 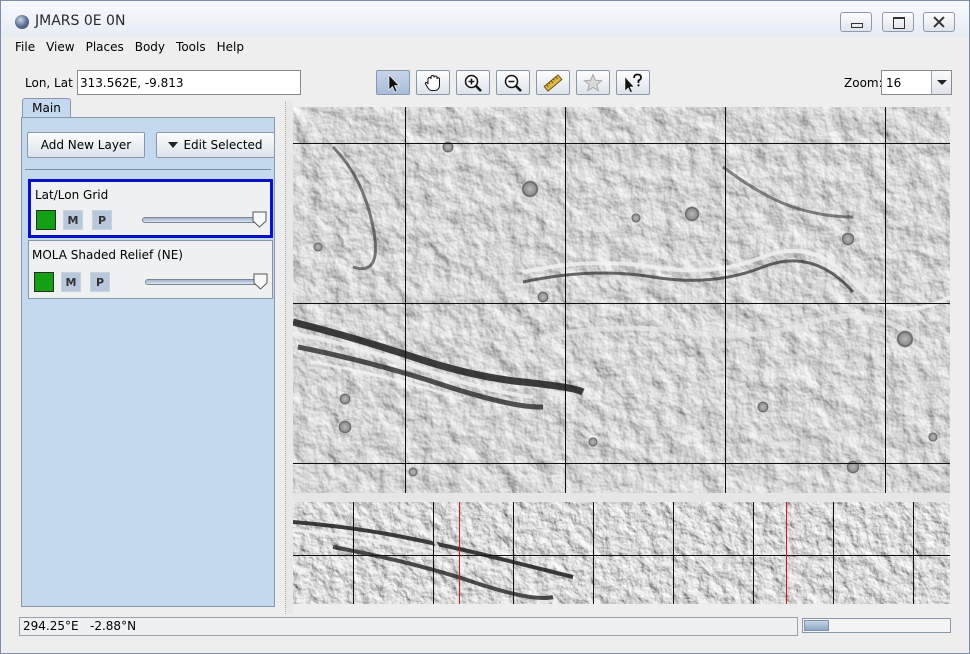 What do you see at coordinates (898, 22) in the screenshot?
I see `maximize-button` at bounding box center [898, 22].